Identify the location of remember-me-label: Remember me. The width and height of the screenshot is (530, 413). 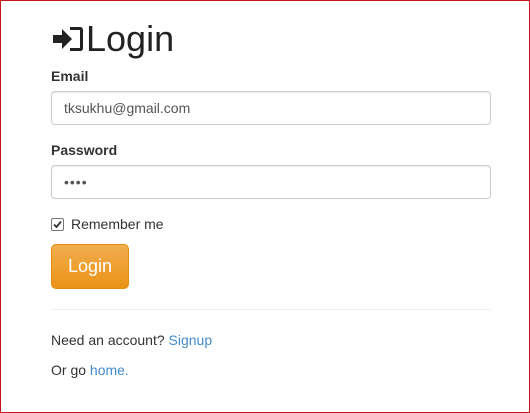
(117, 224).